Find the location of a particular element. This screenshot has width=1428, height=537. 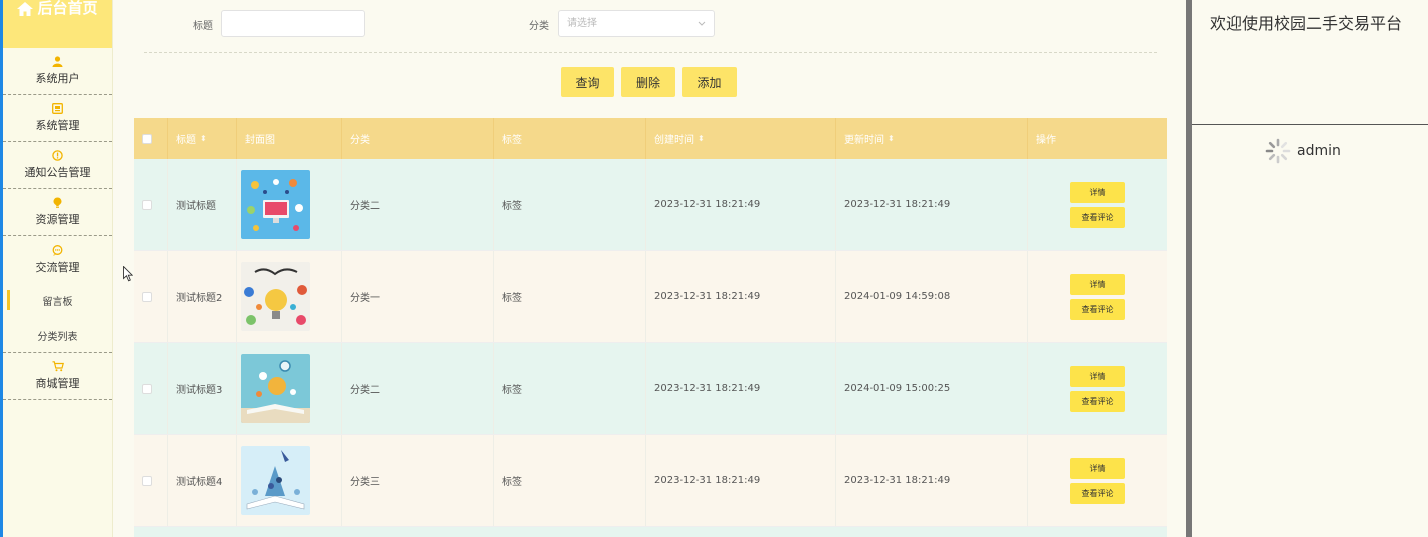

username: admin is located at coordinates (1319, 151).